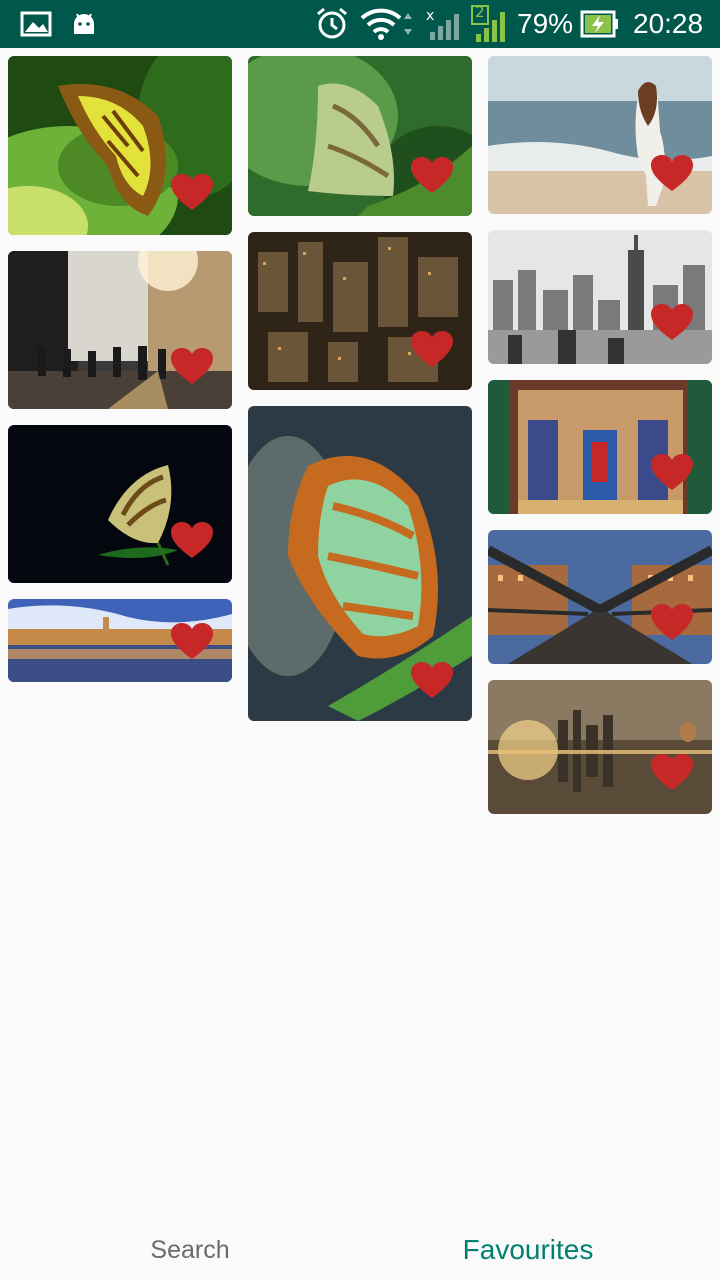 The image size is (720, 1280). I want to click on alarm-icon, so click(332, 24).